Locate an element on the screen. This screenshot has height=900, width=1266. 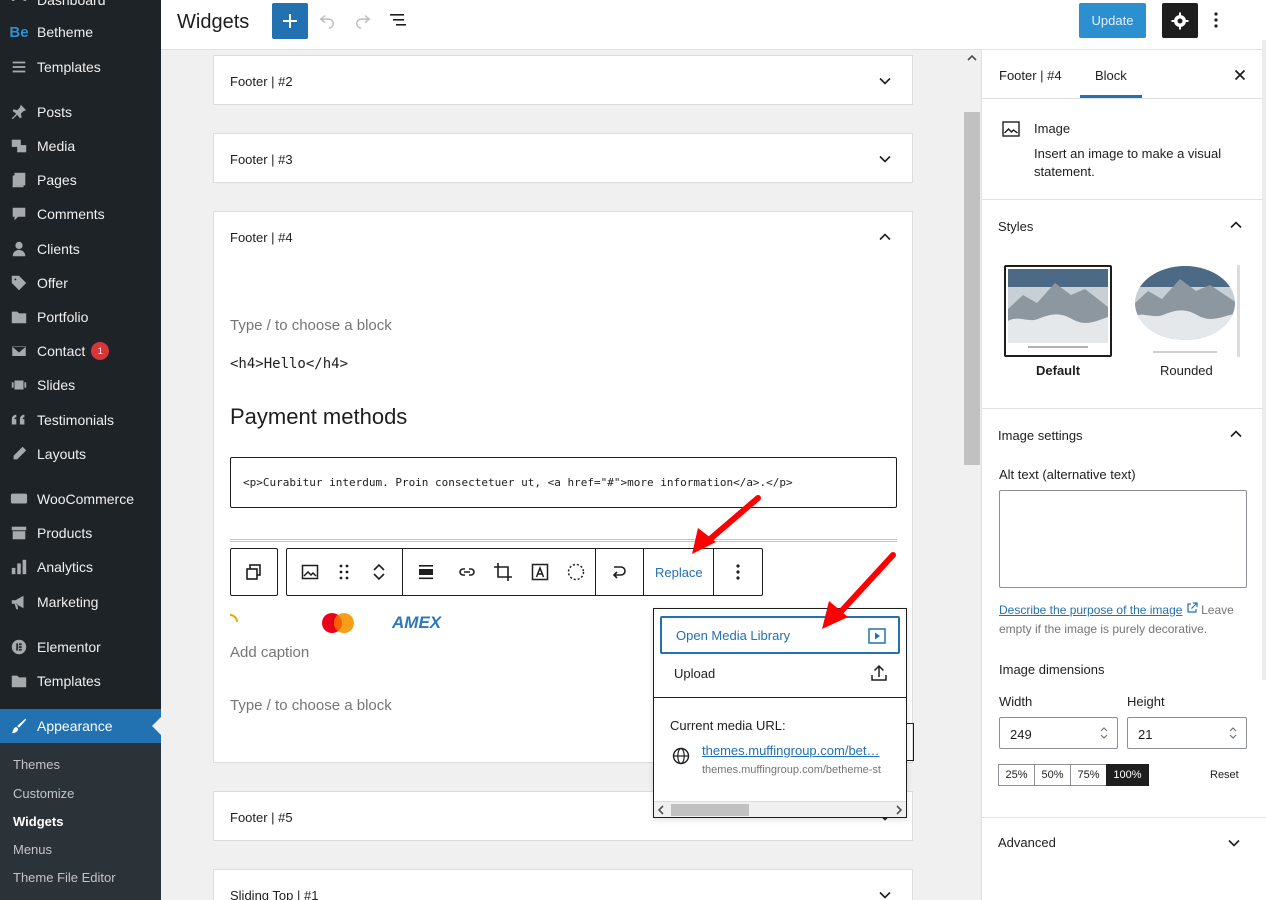
undo-button is located at coordinates (327, 20).